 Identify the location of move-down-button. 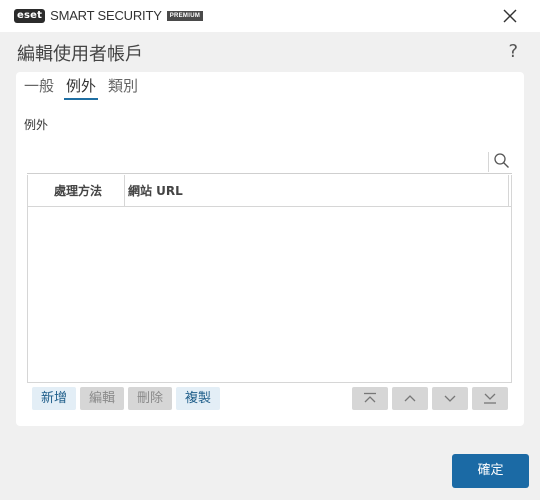
(450, 398).